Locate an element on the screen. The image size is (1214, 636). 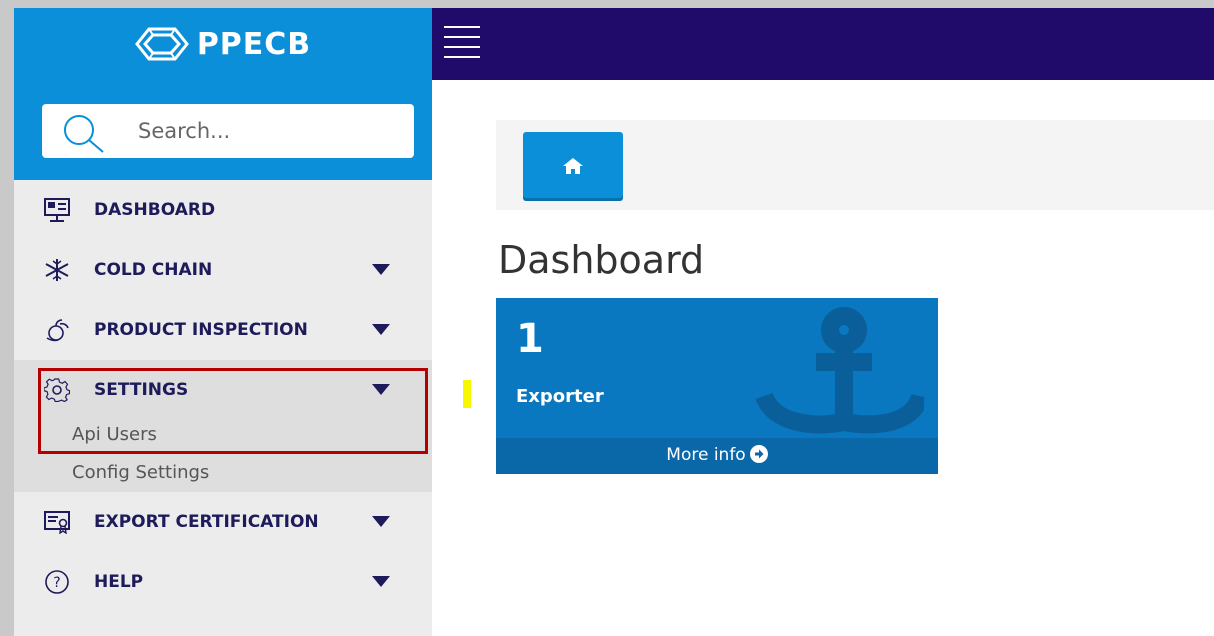
certificate-icon is located at coordinates (57, 522).